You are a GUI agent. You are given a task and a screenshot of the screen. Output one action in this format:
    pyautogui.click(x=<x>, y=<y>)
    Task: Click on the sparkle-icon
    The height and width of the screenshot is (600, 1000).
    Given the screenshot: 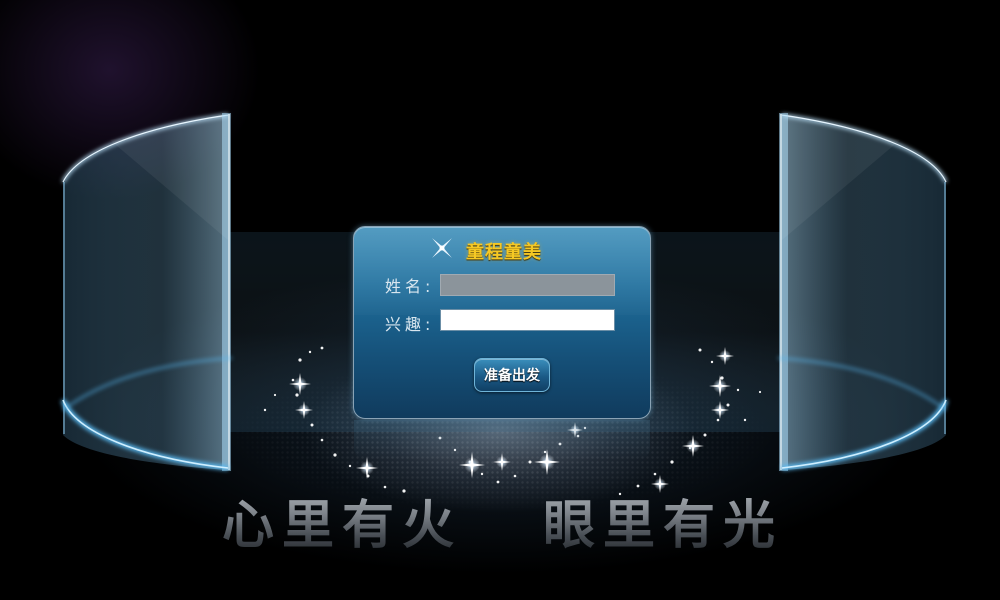 What is the action you would take?
    pyautogui.click(x=442, y=248)
    